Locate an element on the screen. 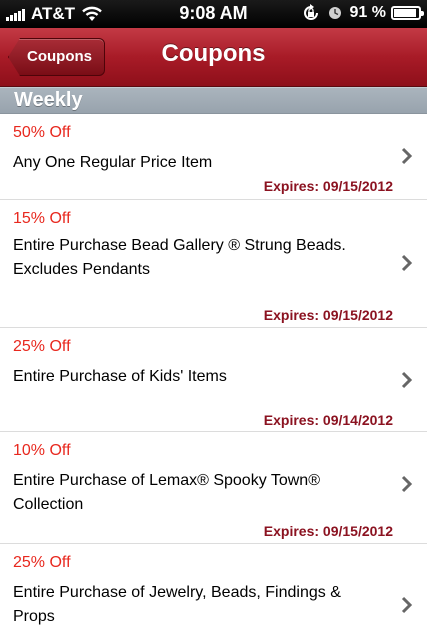 This screenshot has height=644, width=427. coupon-description: Entire Purchase of Kids' Items is located at coordinates (120, 376).